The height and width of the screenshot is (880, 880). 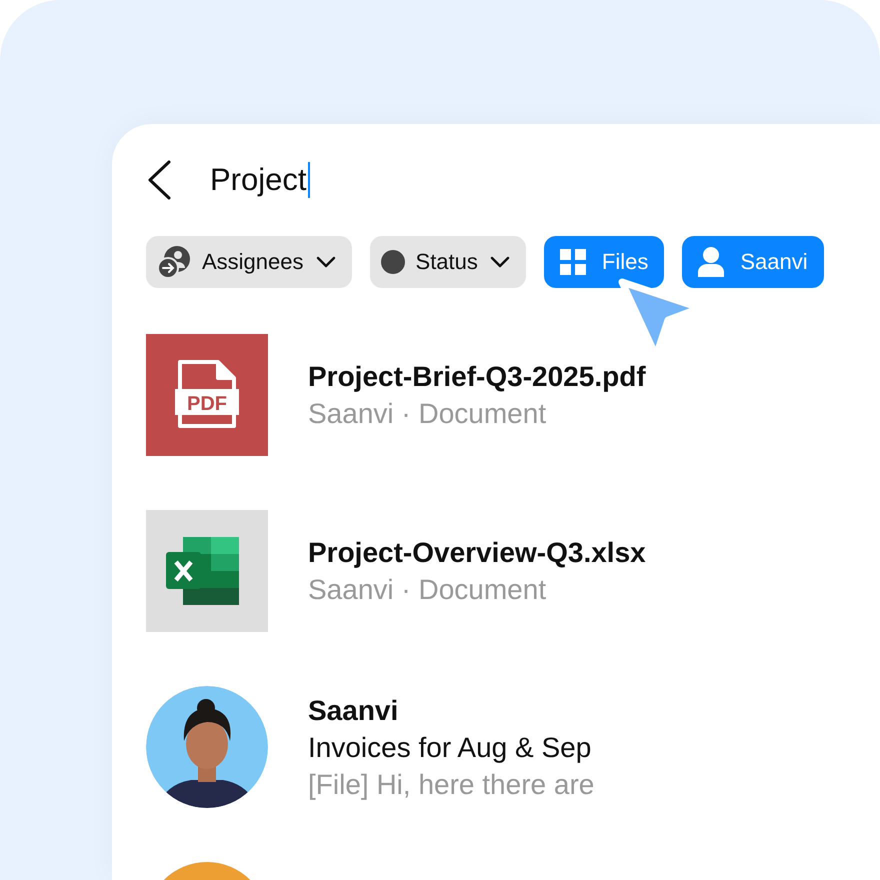 What do you see at coordinates (451, 710) in the screenshot?
I see `result-title: Saanvi` at bounding box center [451, 710].